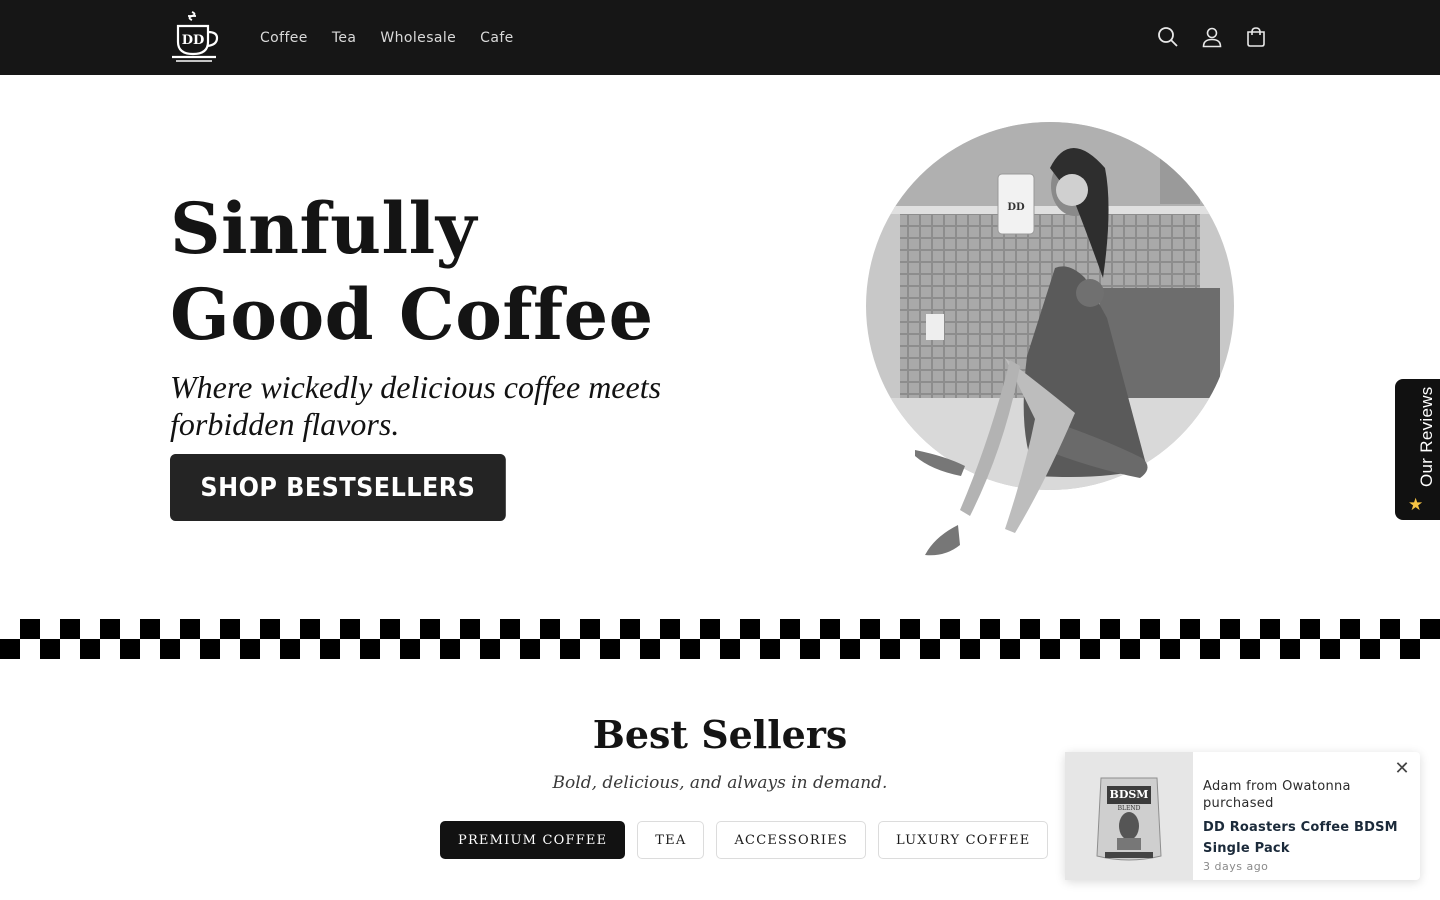 This screenshot has height=900, width=1440. I want to click on hero-bag-label: DD, so click(1016, 207).